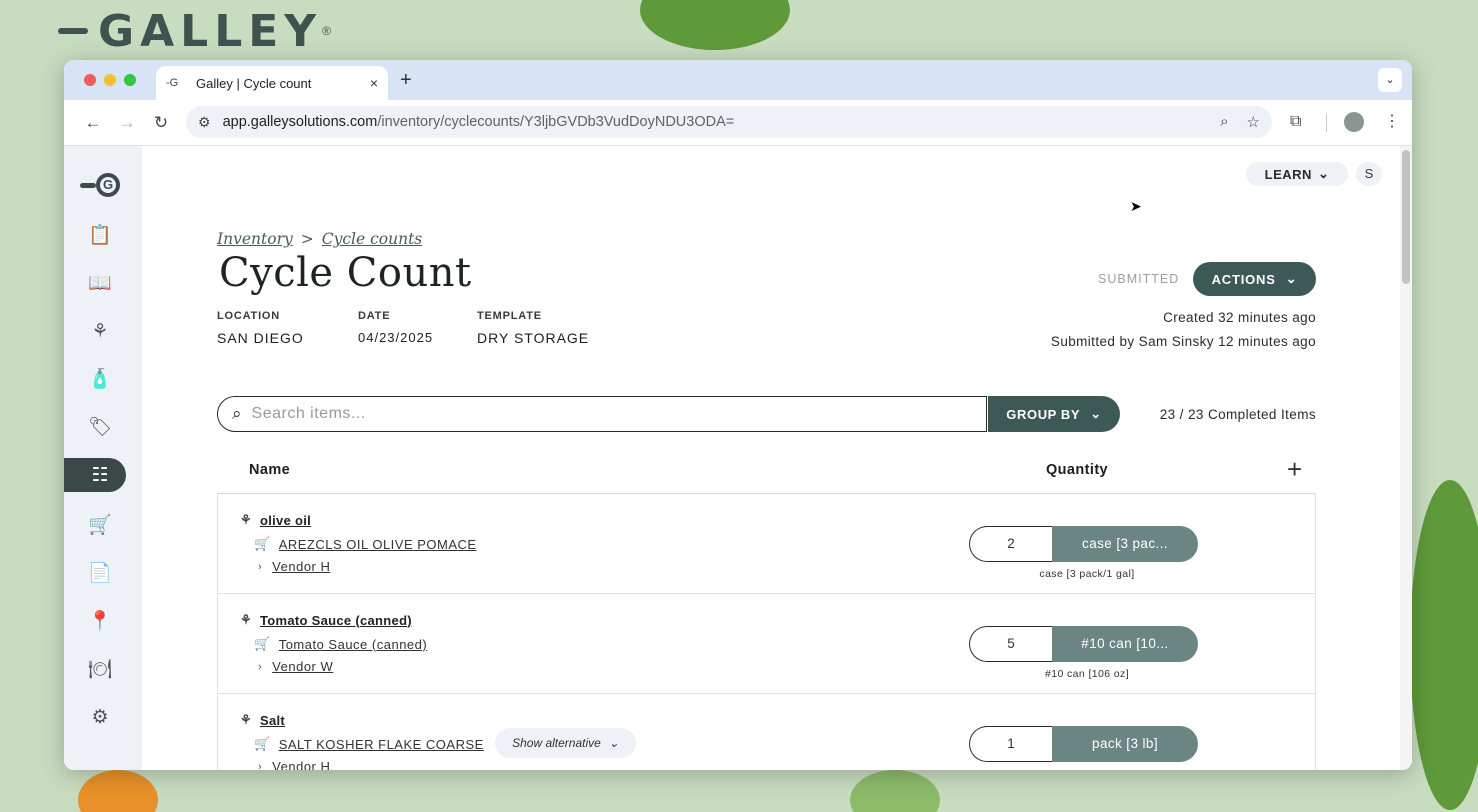  I want to click on sidebar-item-menus: 📖, so click(95, 283).